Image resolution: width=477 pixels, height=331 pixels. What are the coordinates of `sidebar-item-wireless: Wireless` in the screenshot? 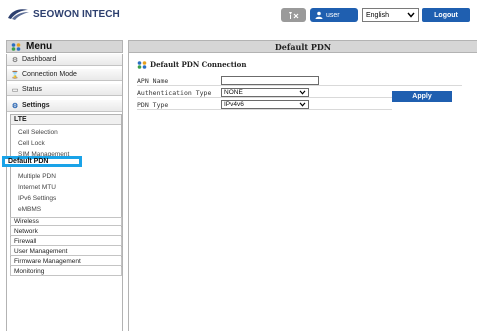 It's located at (66, 221).